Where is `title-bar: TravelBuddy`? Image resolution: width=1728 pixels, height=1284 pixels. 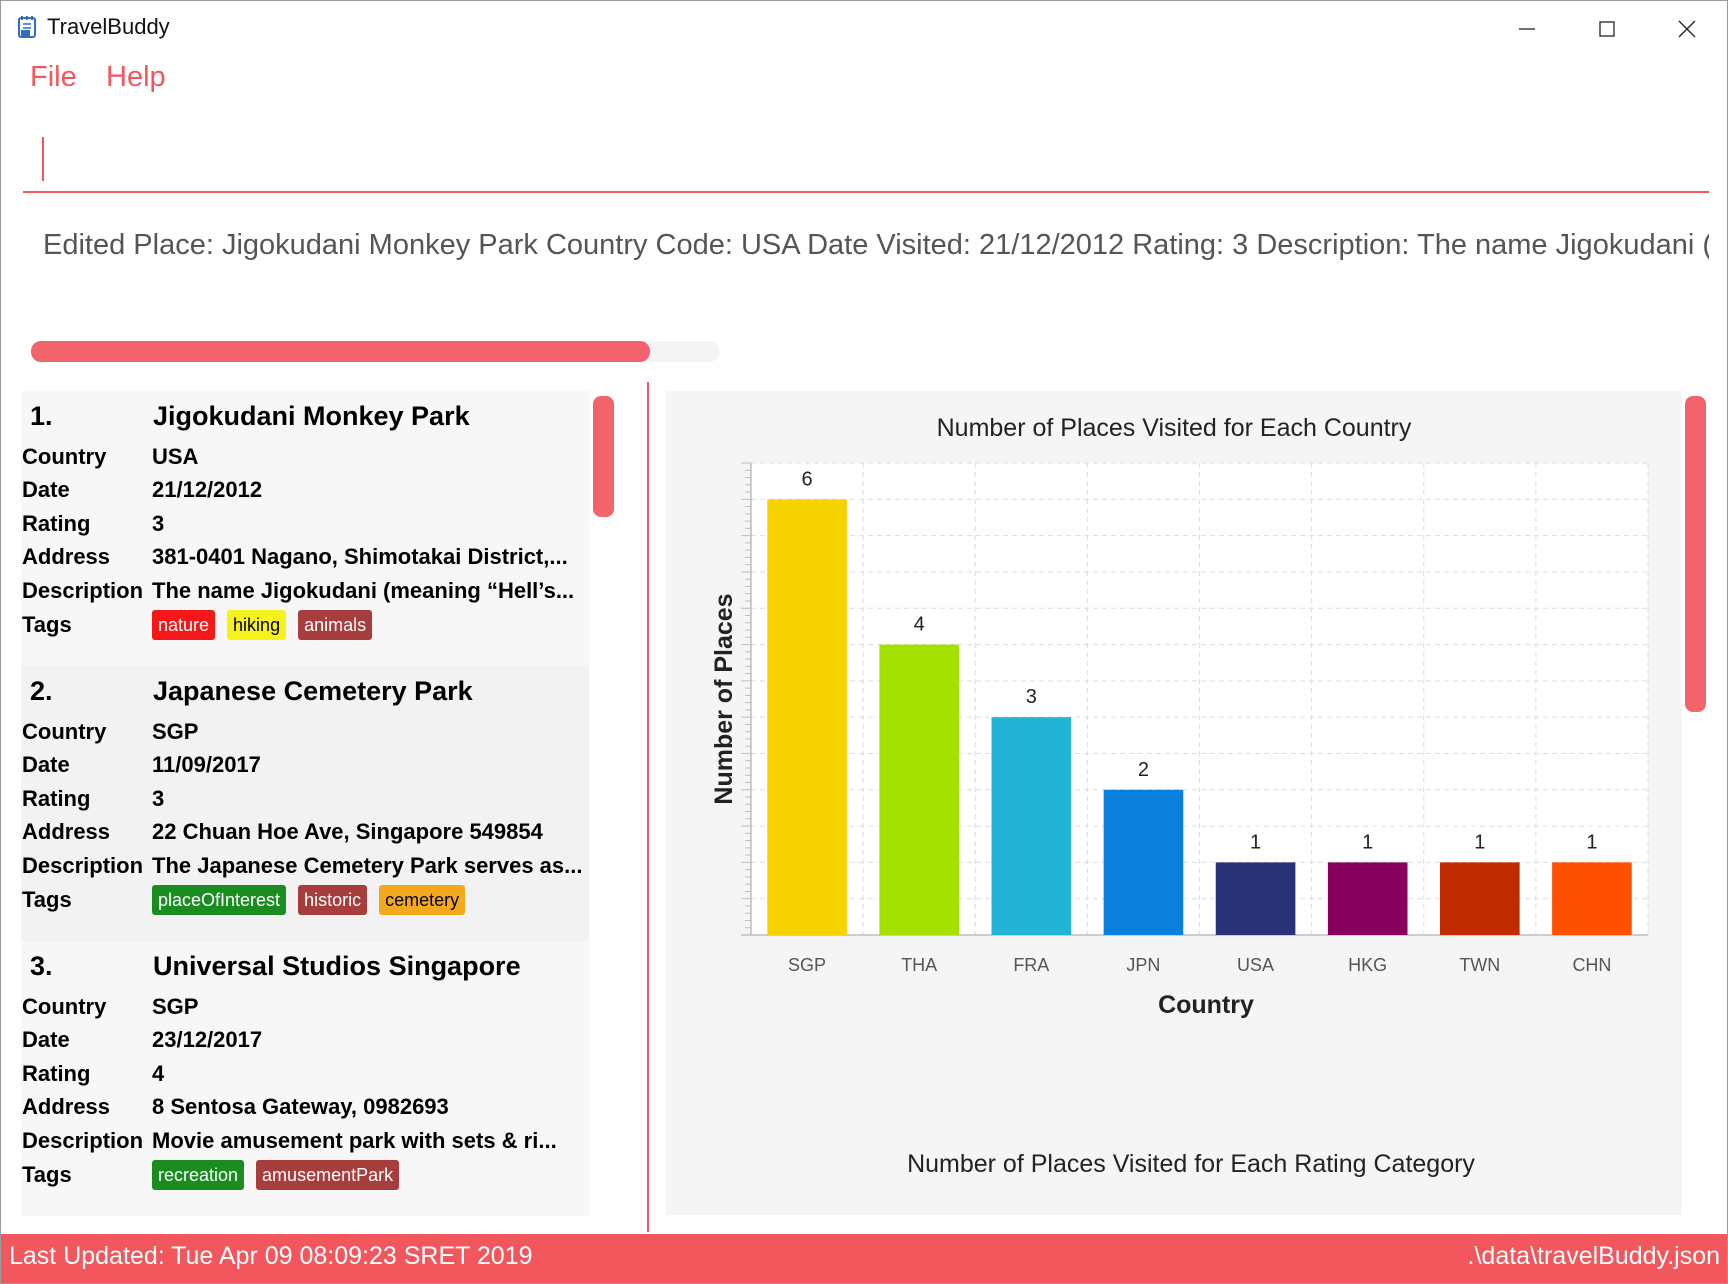 title-bar: TravelBuddy is located at coordinates (864, 28).